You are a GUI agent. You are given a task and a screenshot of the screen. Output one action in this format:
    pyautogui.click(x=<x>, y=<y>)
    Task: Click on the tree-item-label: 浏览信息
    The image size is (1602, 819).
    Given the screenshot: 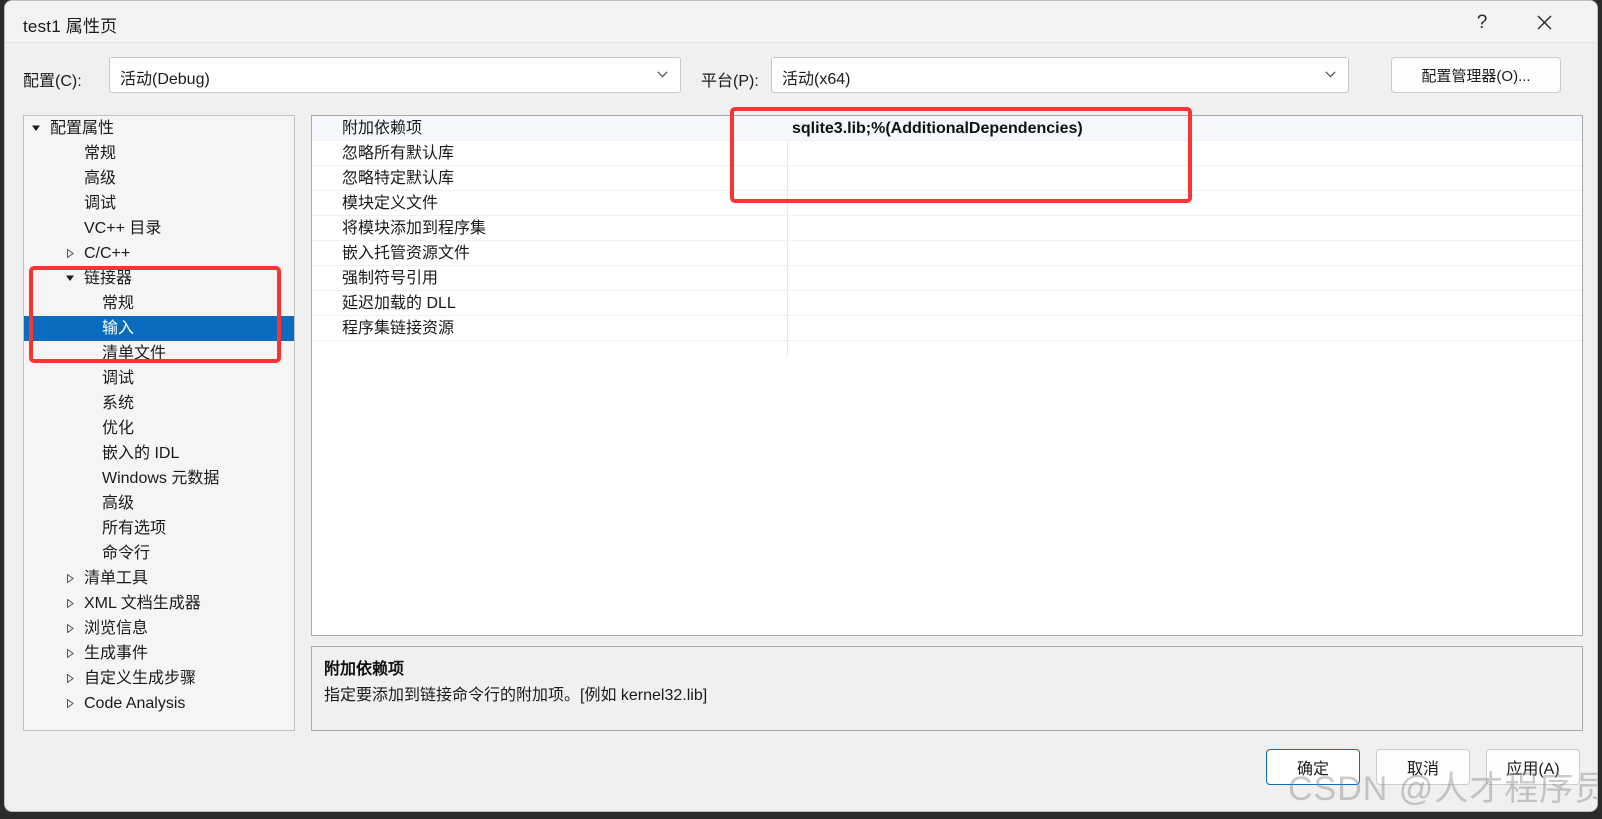 What is the action you would take?
    pyautogui.click(x=116, y=628)
    